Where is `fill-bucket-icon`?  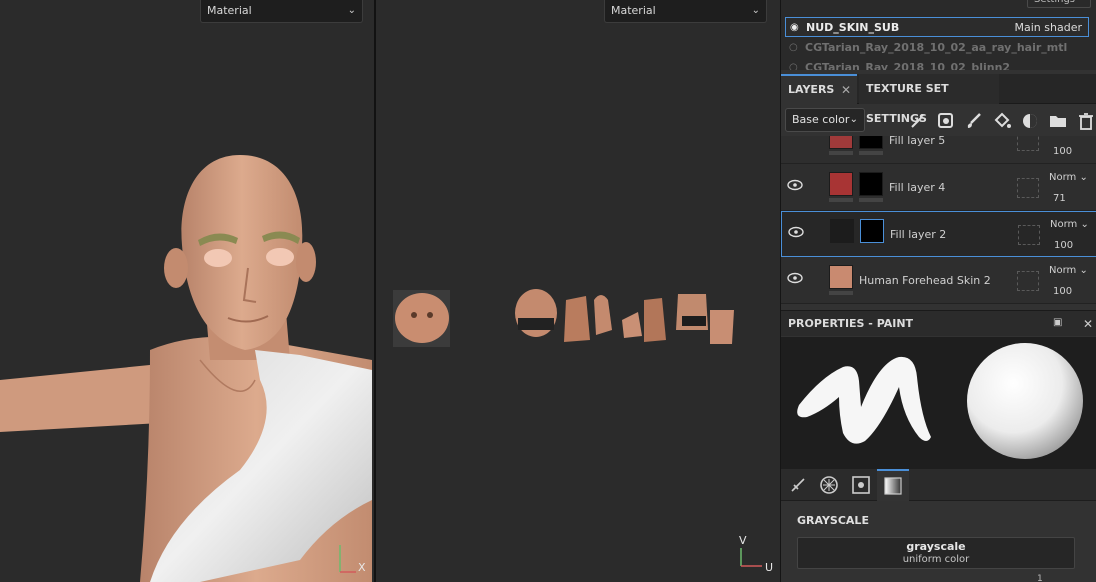 fill-bucket-icon is located at coordinates (1002, 121).